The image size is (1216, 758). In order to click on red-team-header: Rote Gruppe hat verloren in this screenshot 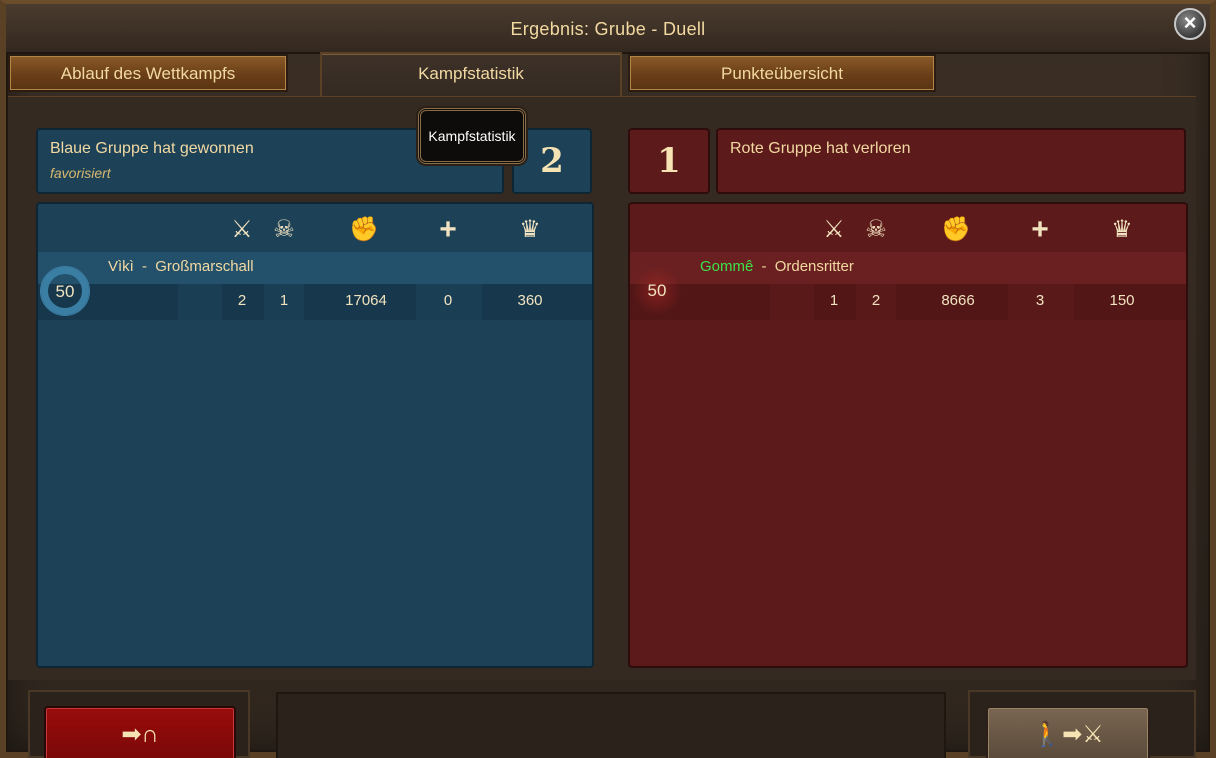, I will do `click(951, 161)`.